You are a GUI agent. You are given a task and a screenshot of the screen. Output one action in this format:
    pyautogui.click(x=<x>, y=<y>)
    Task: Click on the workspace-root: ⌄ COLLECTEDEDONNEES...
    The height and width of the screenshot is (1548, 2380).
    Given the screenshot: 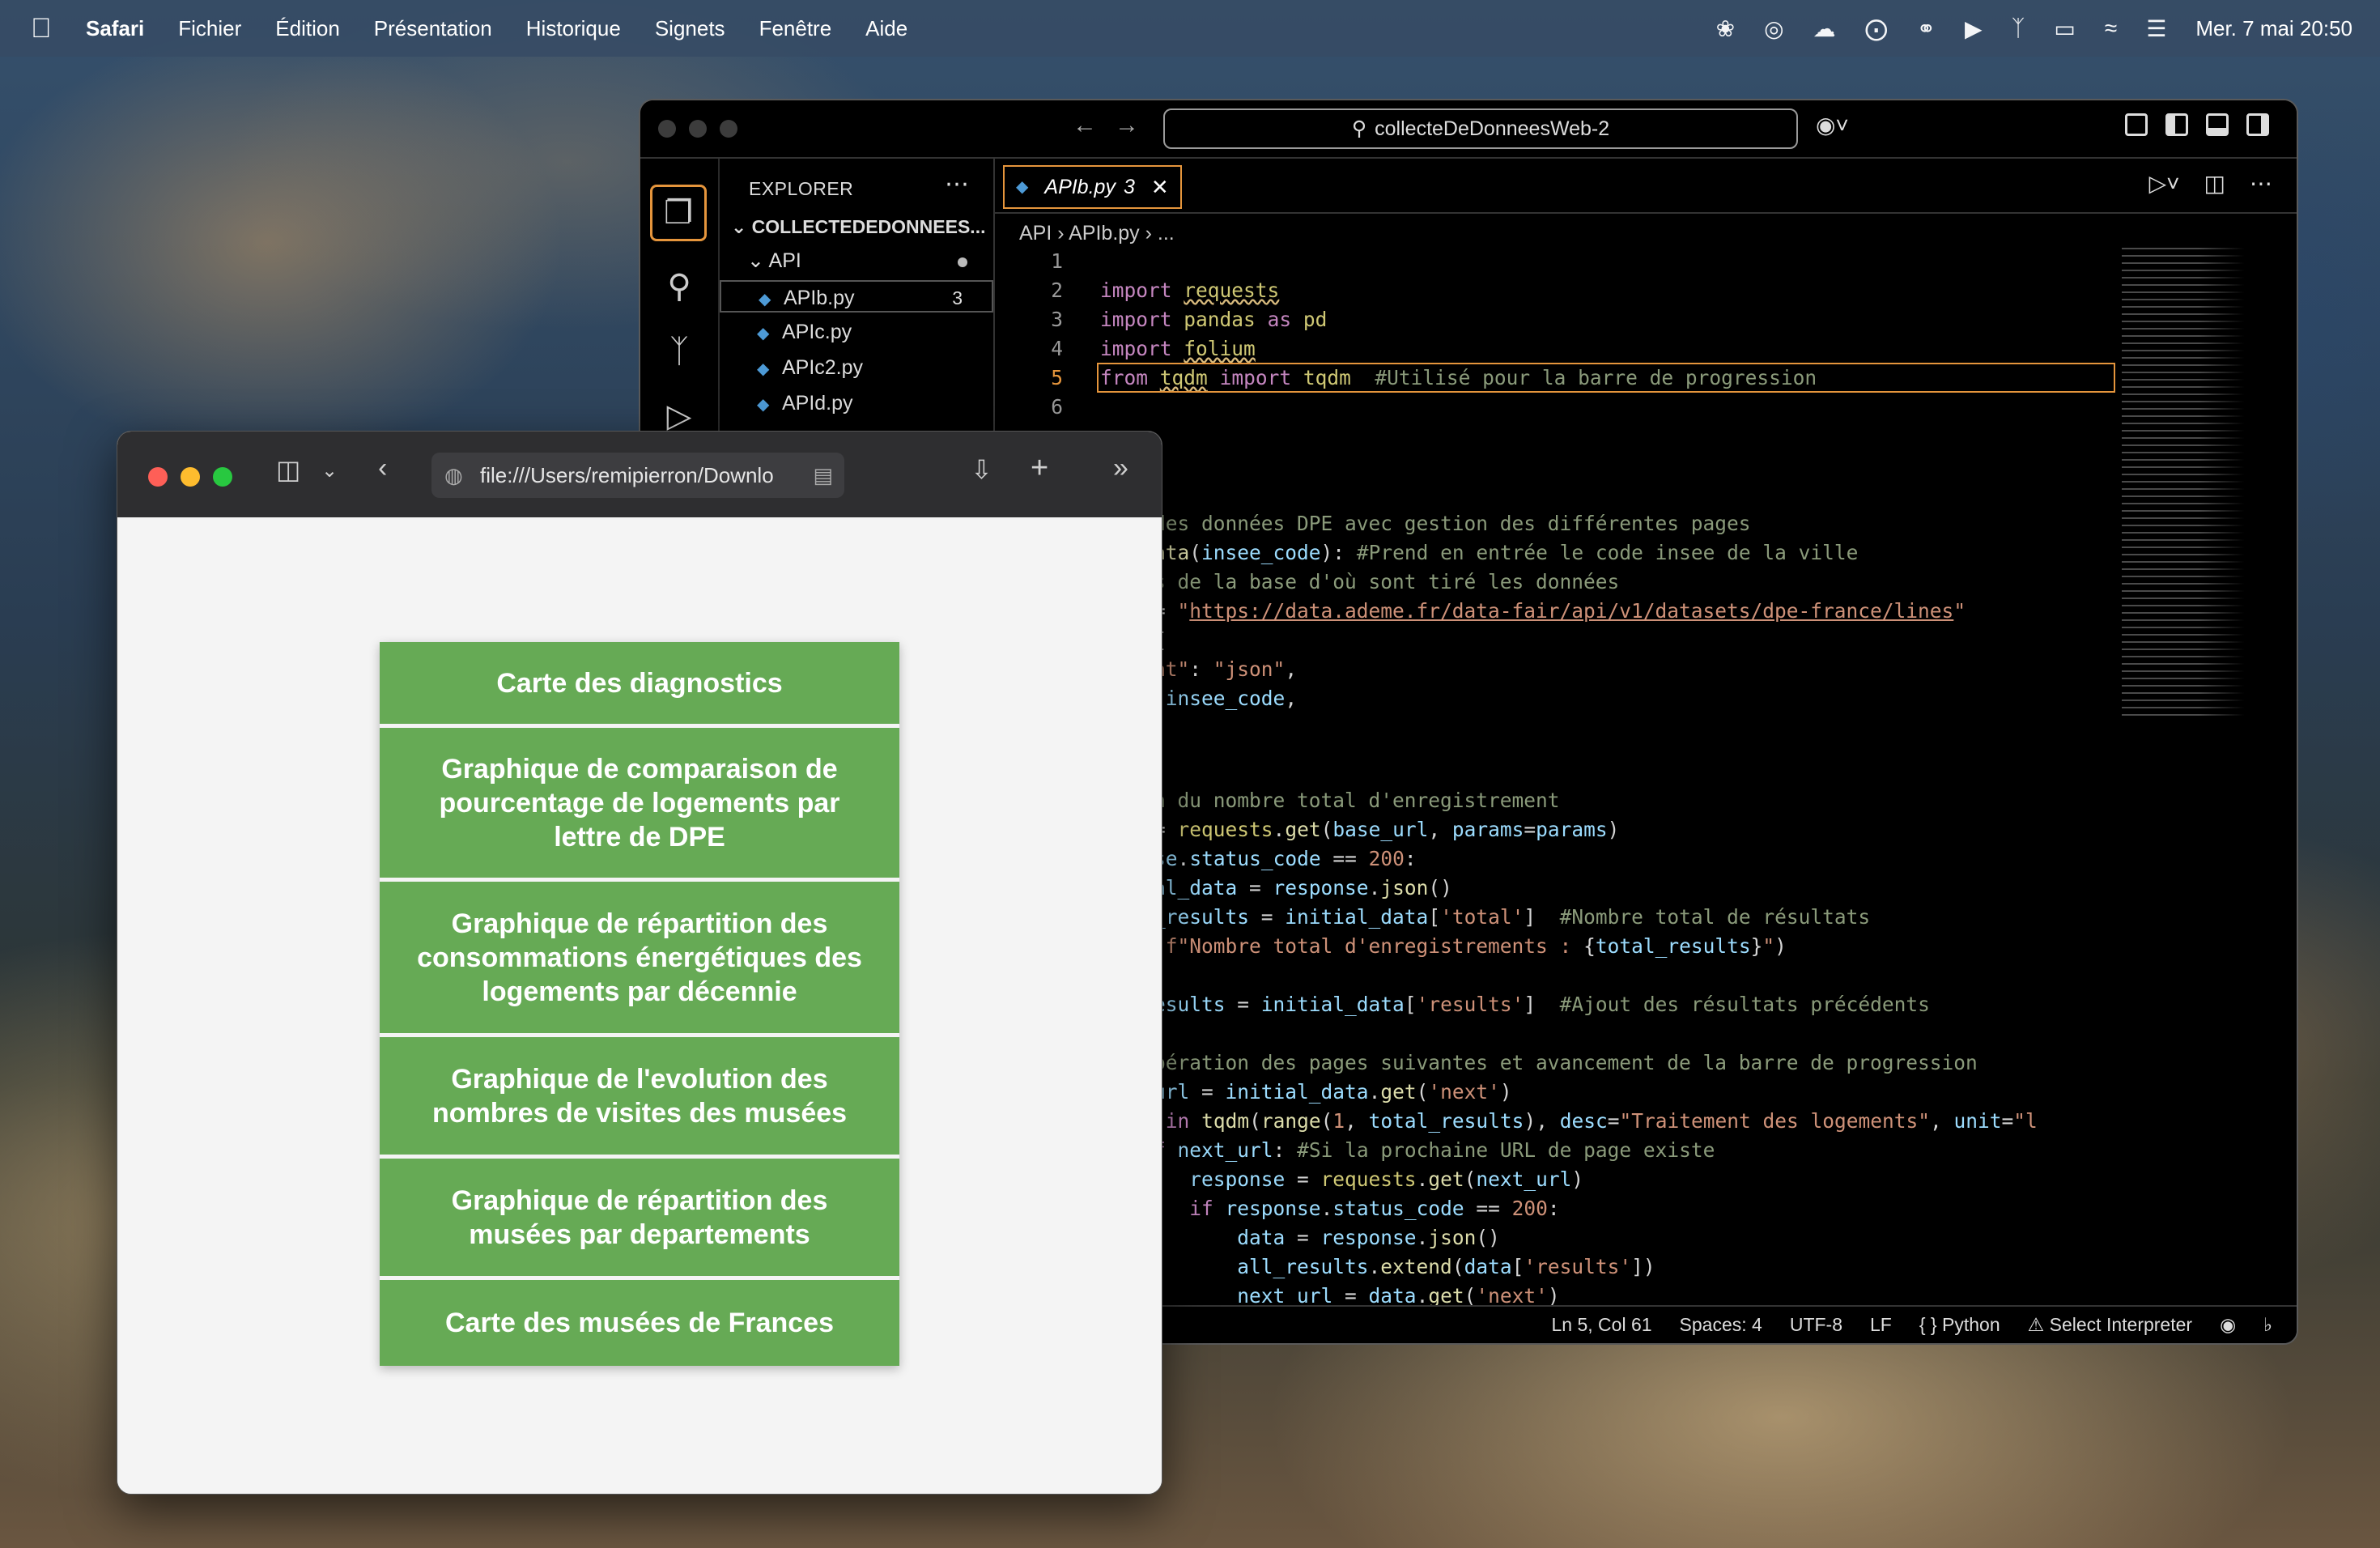 What is the action you would take?
    pyautogui.click(x=856, y=227)
    